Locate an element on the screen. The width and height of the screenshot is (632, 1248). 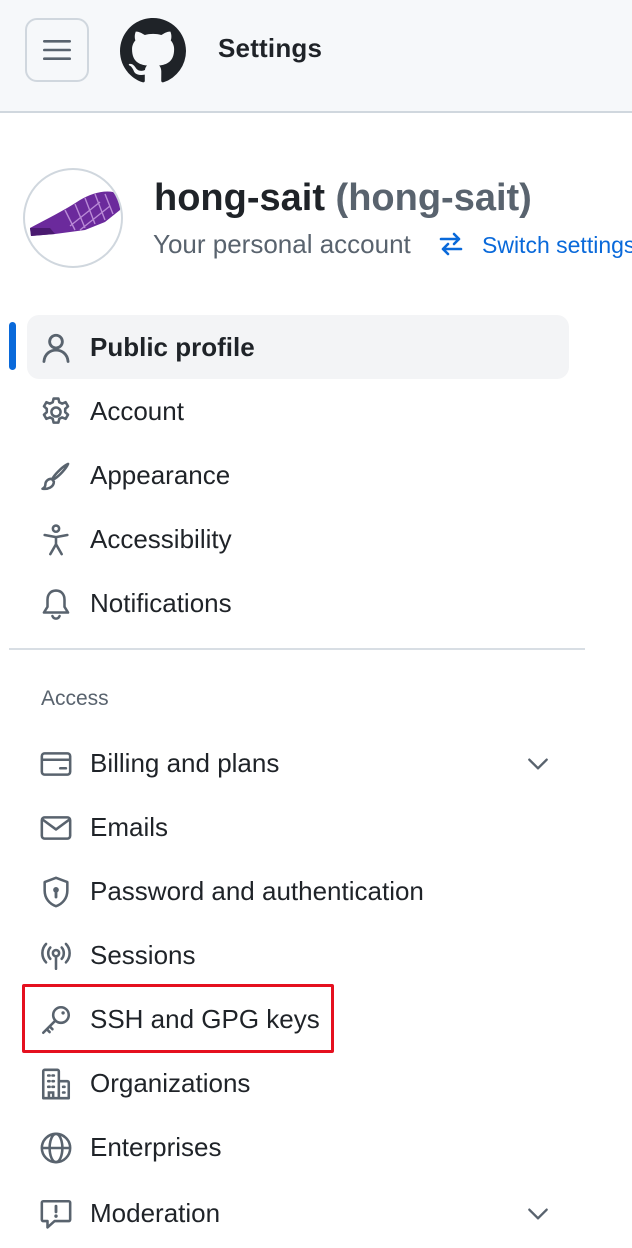
sidebar-item-label: Emails is located at coordinates (129, 827).